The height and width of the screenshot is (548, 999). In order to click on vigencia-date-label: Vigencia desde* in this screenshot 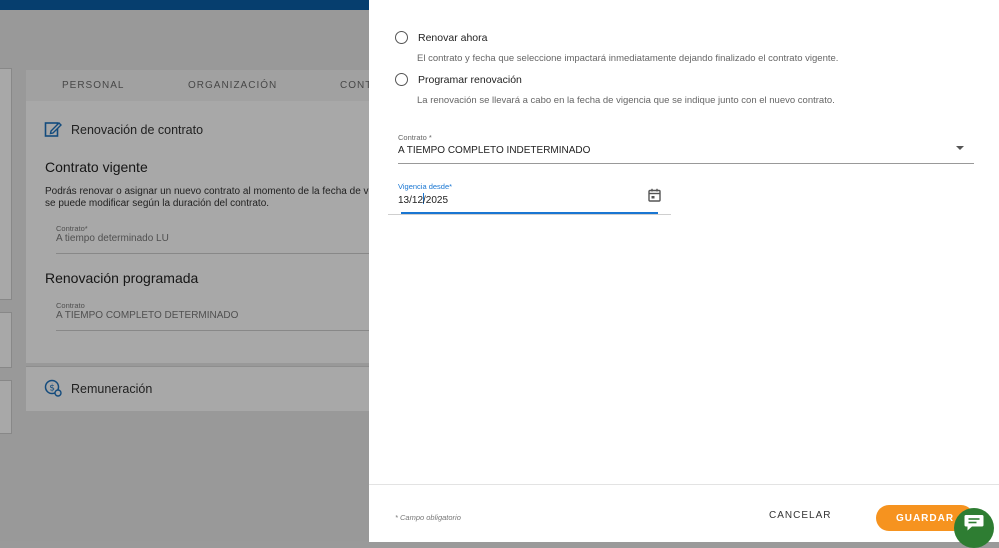, I will do `click(425, 186)`.